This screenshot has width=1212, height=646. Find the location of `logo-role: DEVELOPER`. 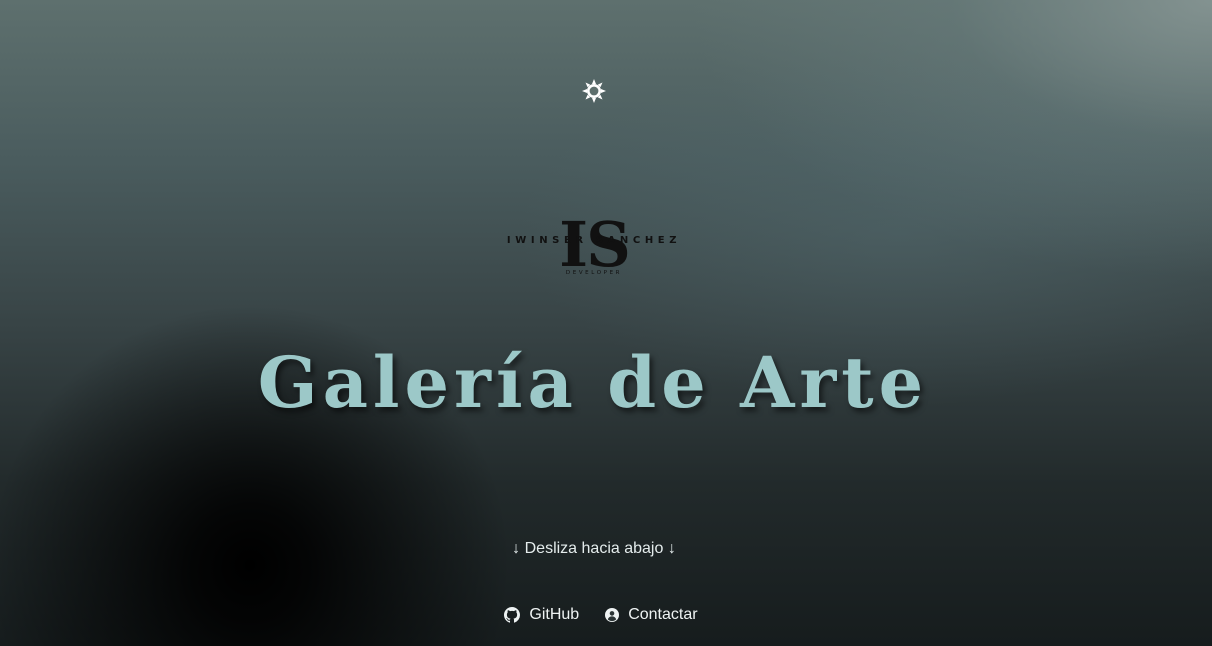

logo-role: DEVELOPER is located at coordinates (594, 273).